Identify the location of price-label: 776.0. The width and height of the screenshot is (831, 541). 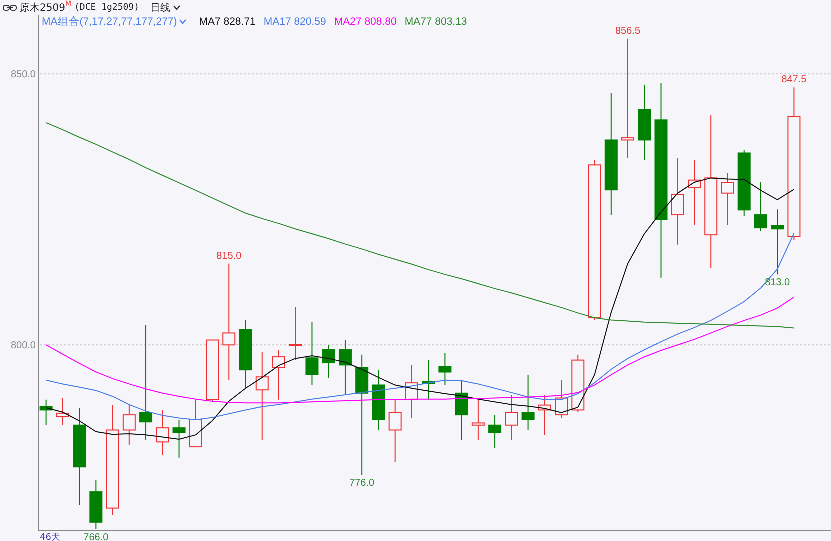
(362, 484).